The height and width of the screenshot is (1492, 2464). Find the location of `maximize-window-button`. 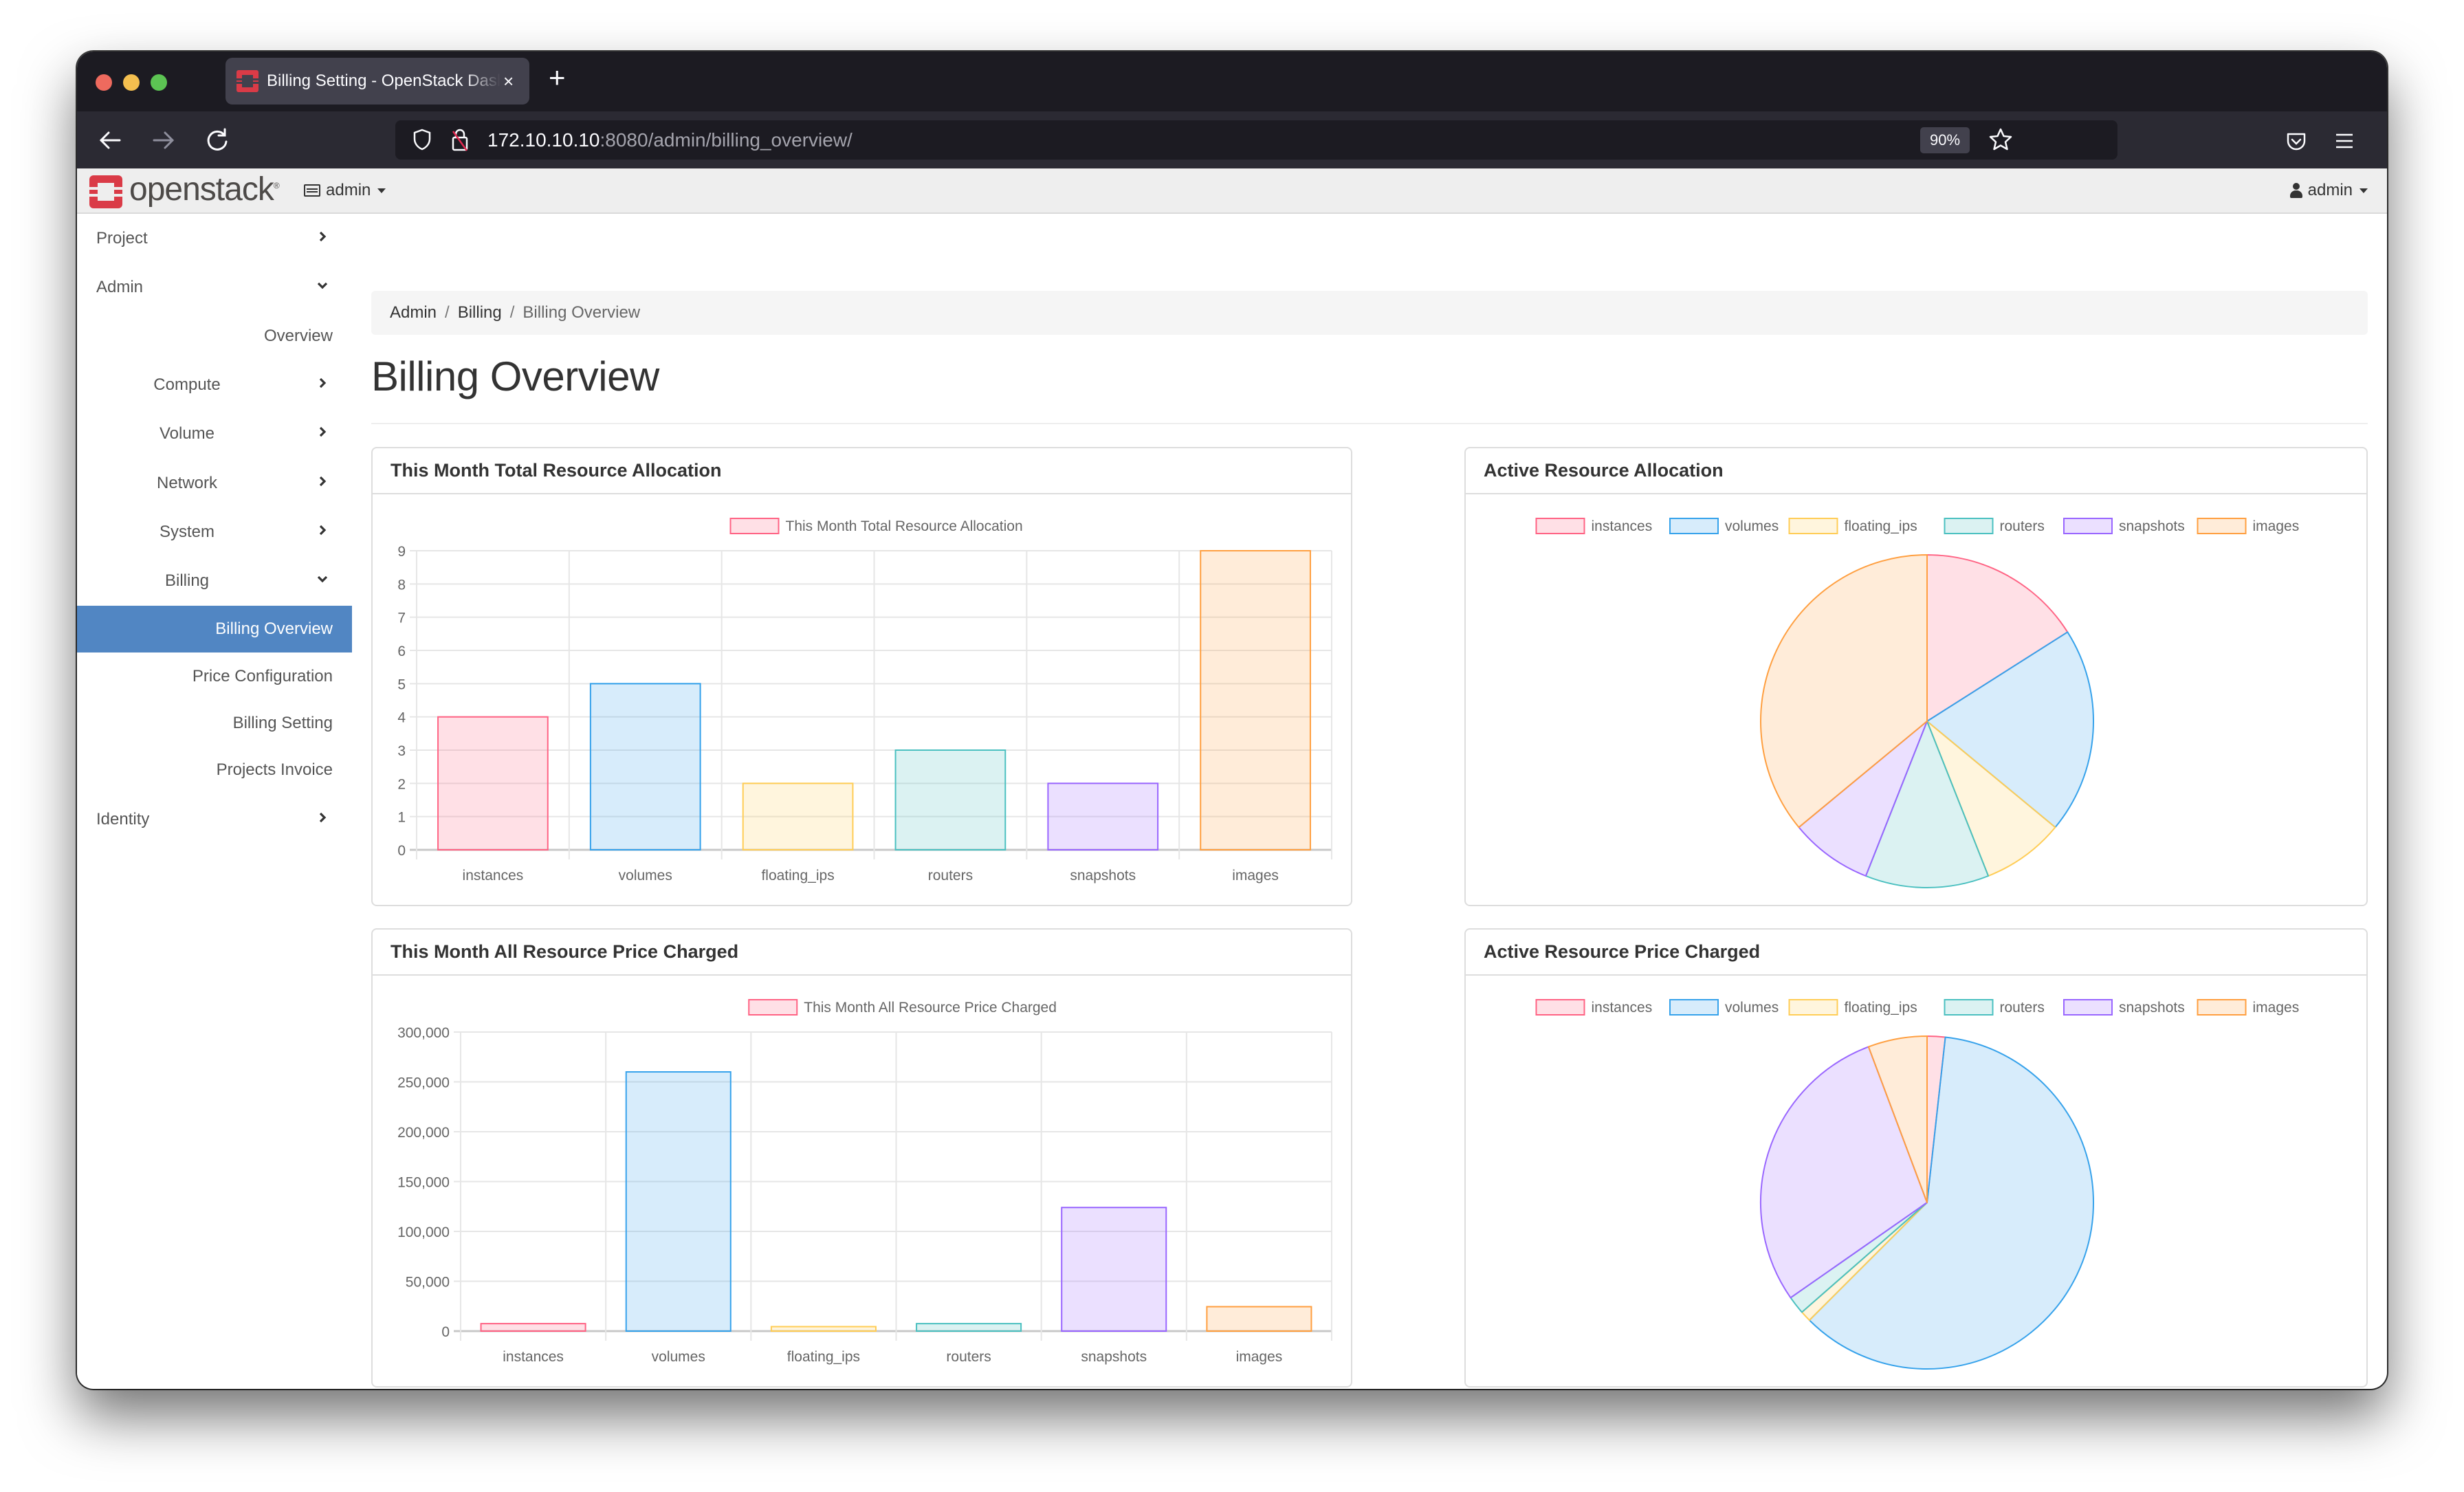

maximize-window-button is located at coordinates (159, 82).